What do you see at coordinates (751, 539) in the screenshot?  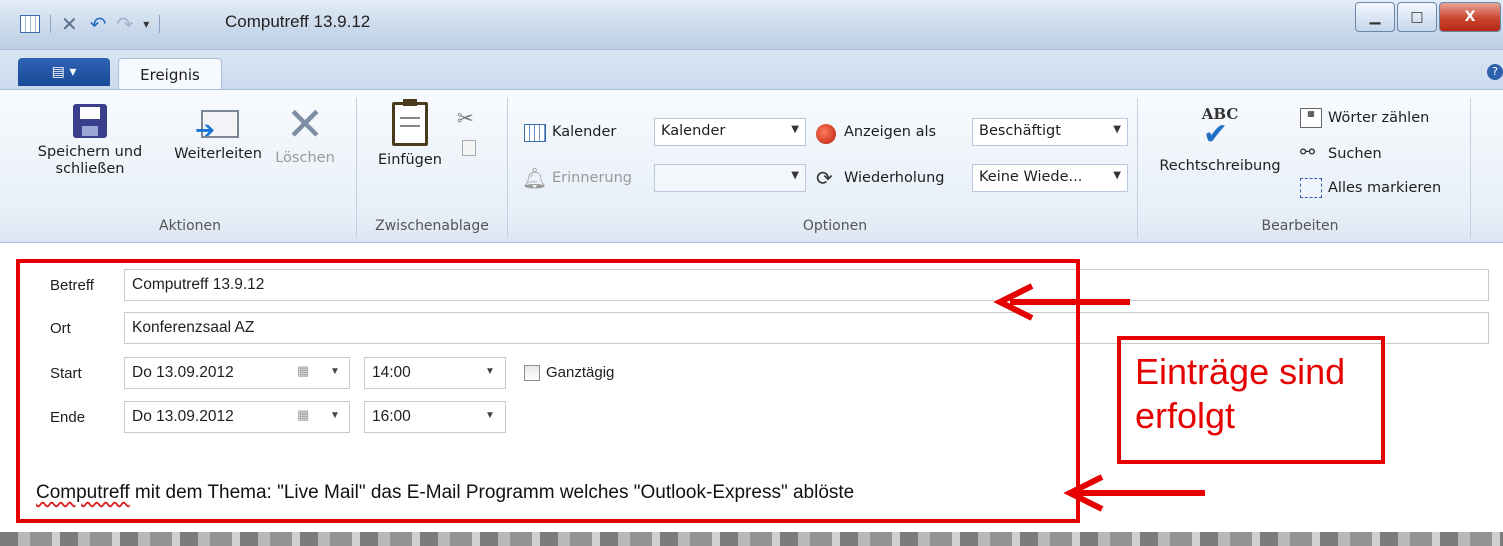 I see `torn-edge` at bounding box center [751, 539].